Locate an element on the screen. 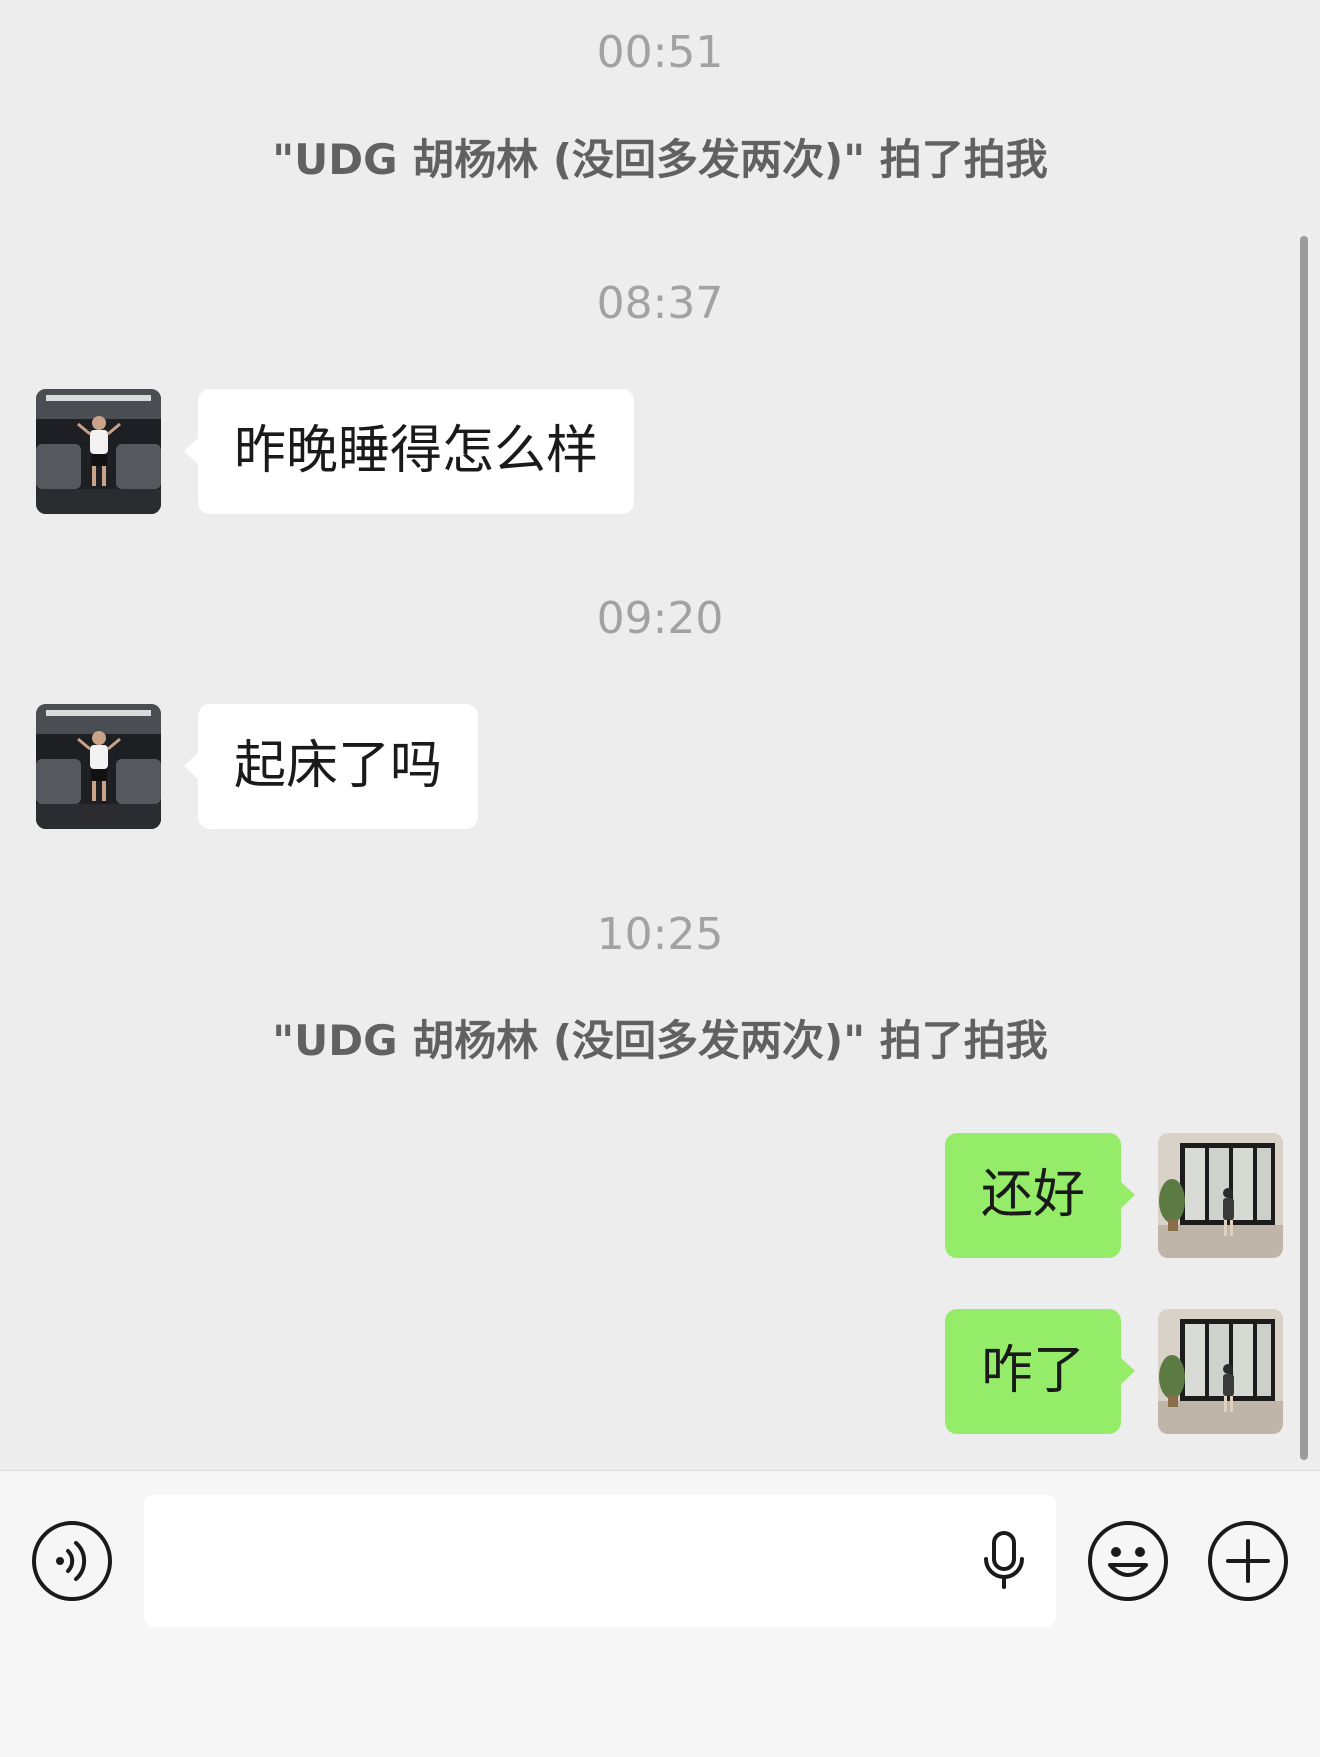 The image size is (1320, 1757). message-text: 还好 is located at coordinates (1032, 1195).